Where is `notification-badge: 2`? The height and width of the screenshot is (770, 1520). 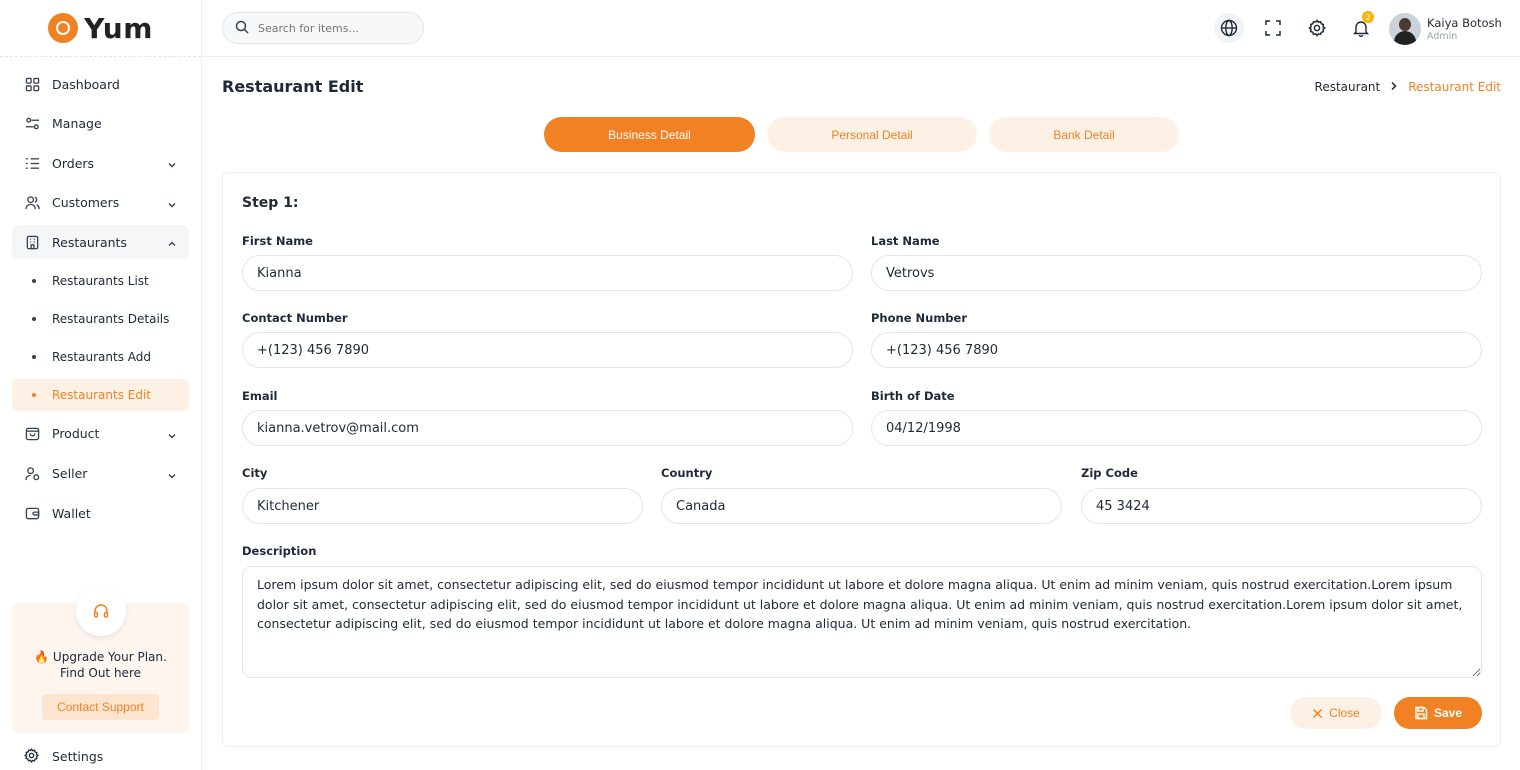 notification-badge: 2 is located at coordinates (1368, 17).